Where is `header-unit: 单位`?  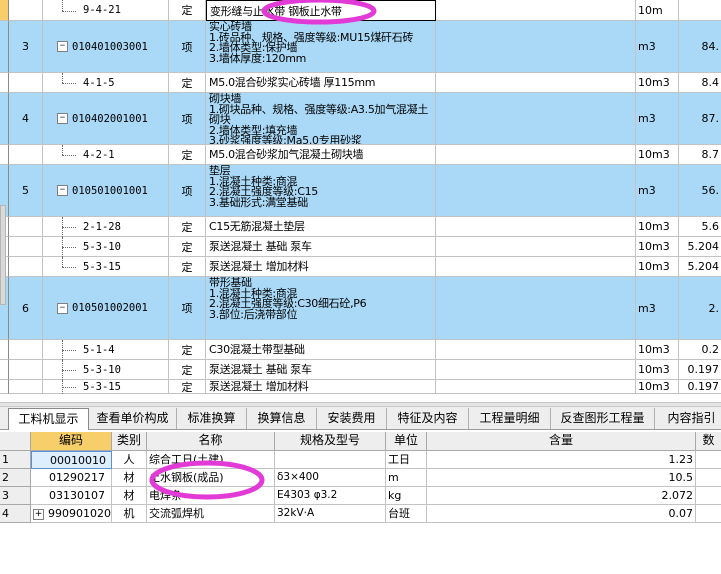
header-unit: 单位 is located at coordinates (406, 441).